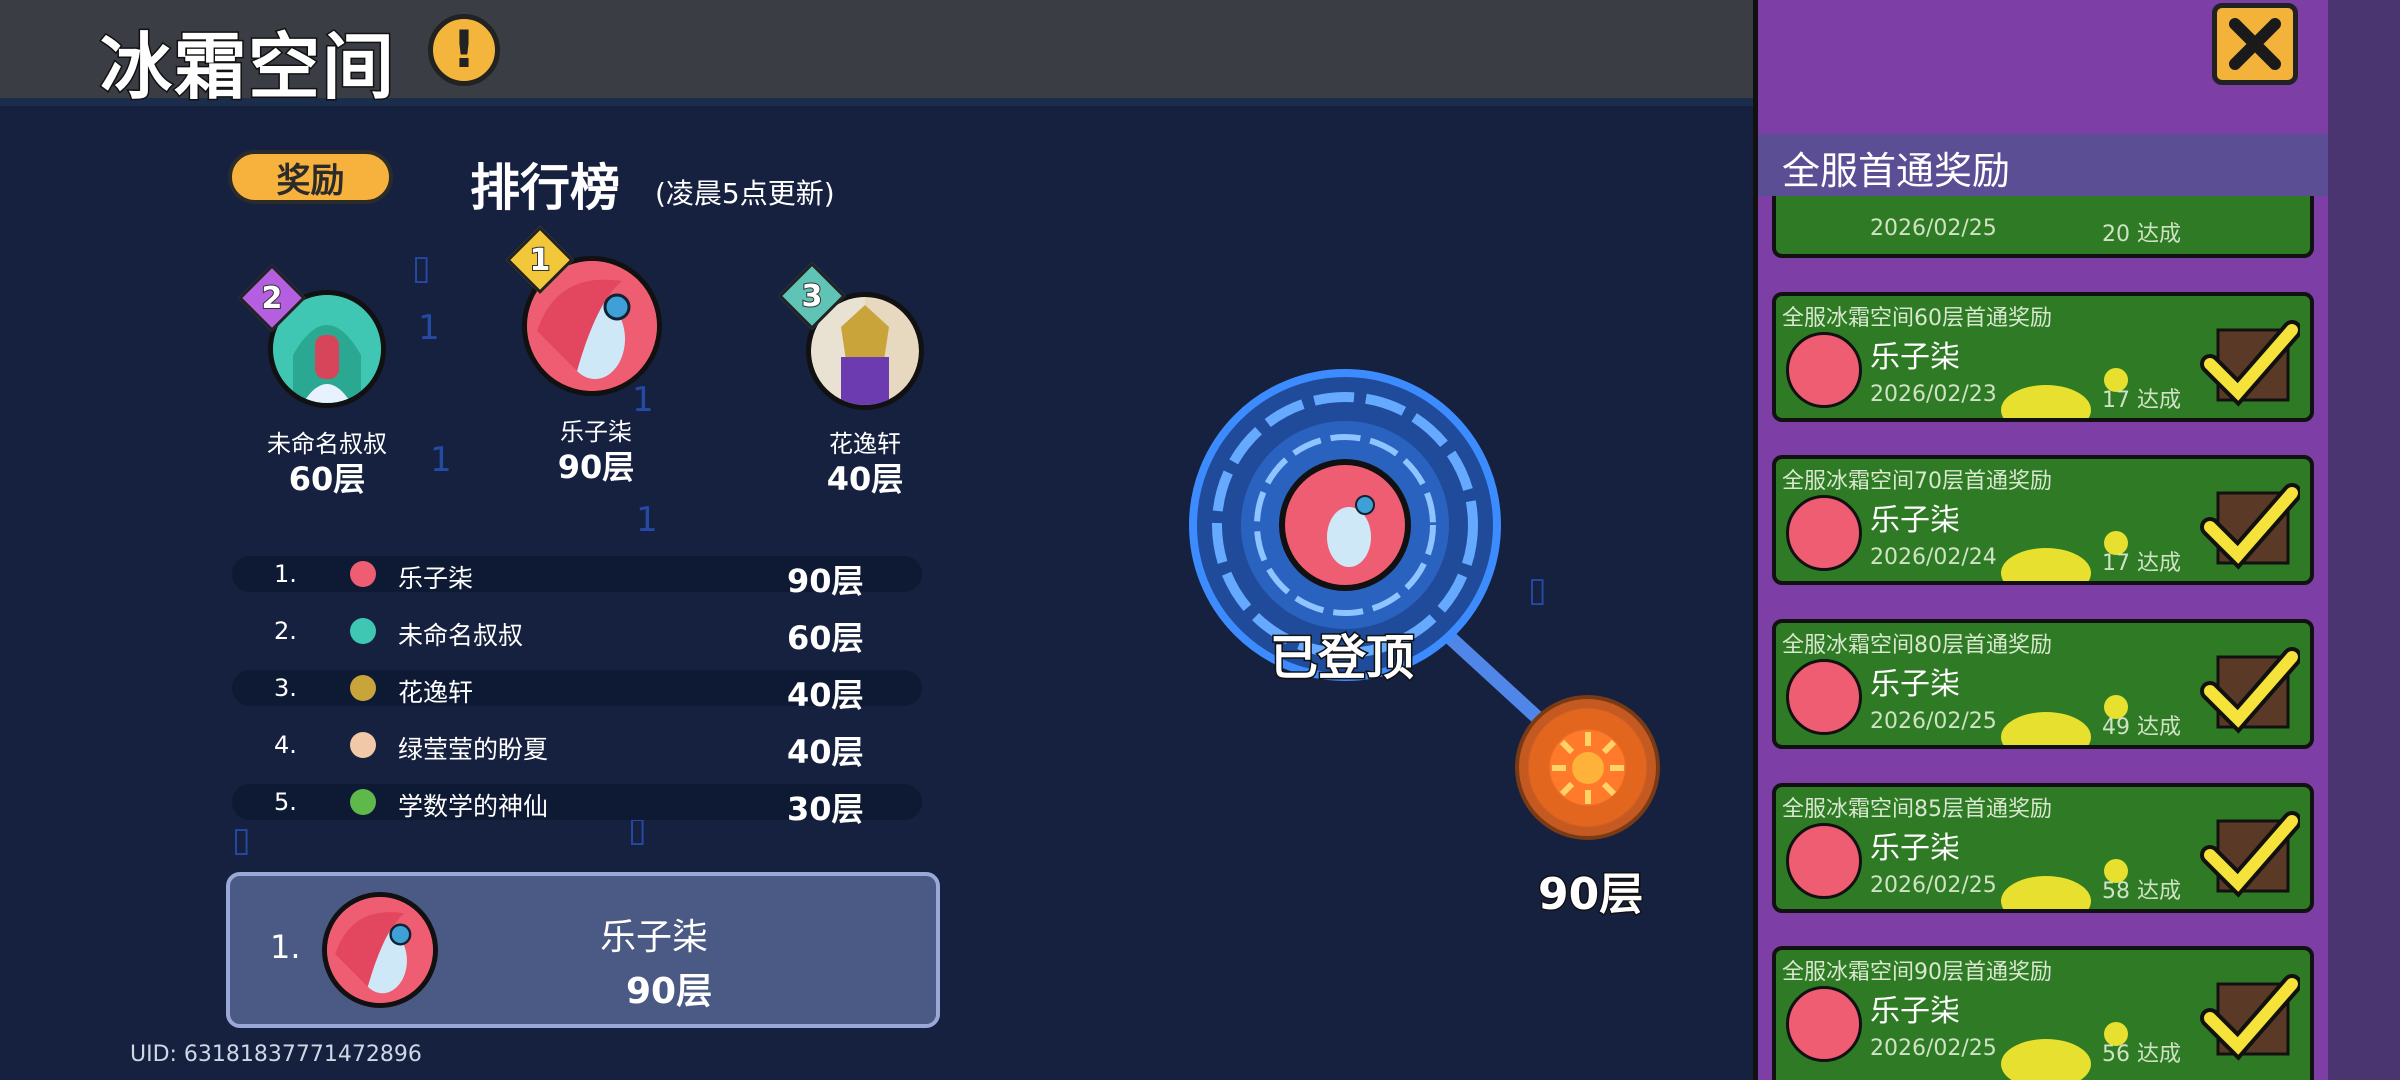 The height and width of the screenshot is (1080, 2400). Describe the element at coordinates (2141, 234) in the screenshot. I see `reward-suffix: 20 达成` at that location.